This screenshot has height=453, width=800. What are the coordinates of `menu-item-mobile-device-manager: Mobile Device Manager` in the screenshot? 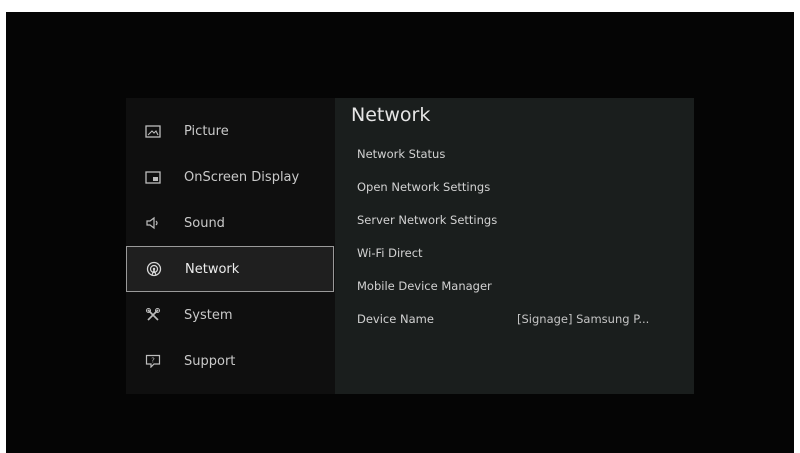 It's located at (517, 286).